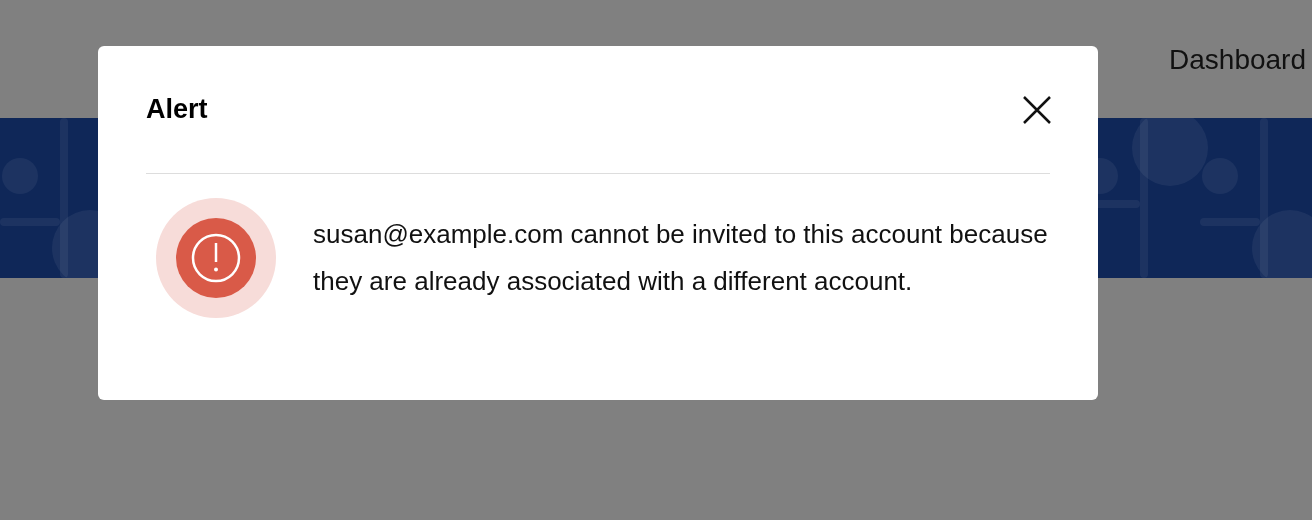 The width and height of the screenshot is (1312, 520). What do you see at coordinates (1237, 60) in the screenshot?
I see `nav-link: Dashboard` at bounding box center [1237, 60].